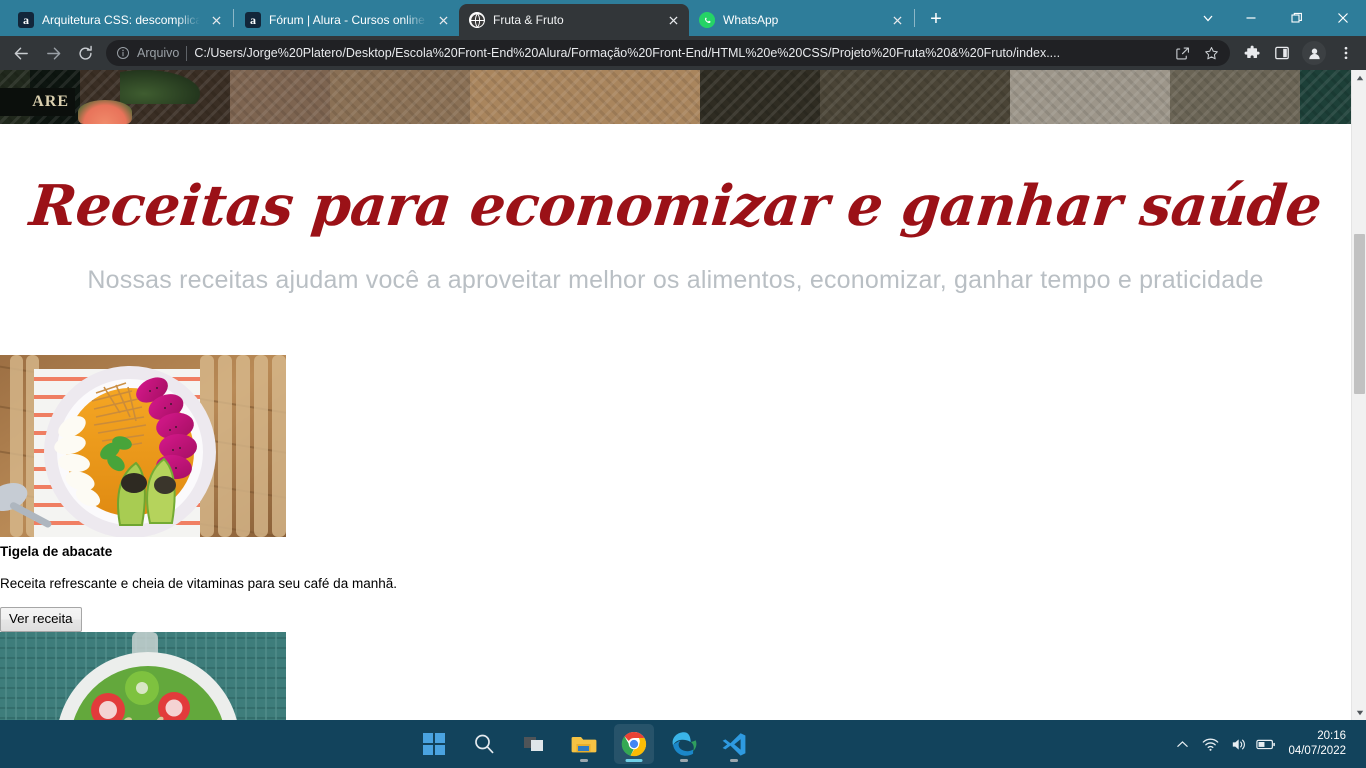 This screenshot has width=1366, height=768. Describe the element at coordinates (1251, 18) in the screenshot. I see `minimize-button` at that location.